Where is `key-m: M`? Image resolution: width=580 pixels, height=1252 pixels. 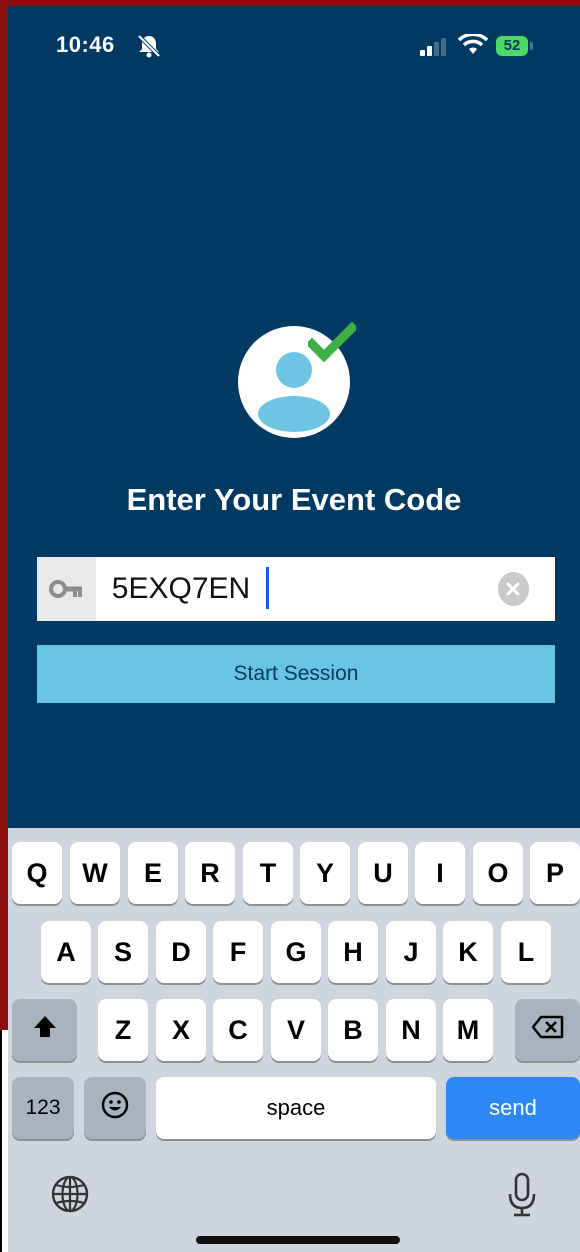
key-m: M is located at coordinates (468, 1030).